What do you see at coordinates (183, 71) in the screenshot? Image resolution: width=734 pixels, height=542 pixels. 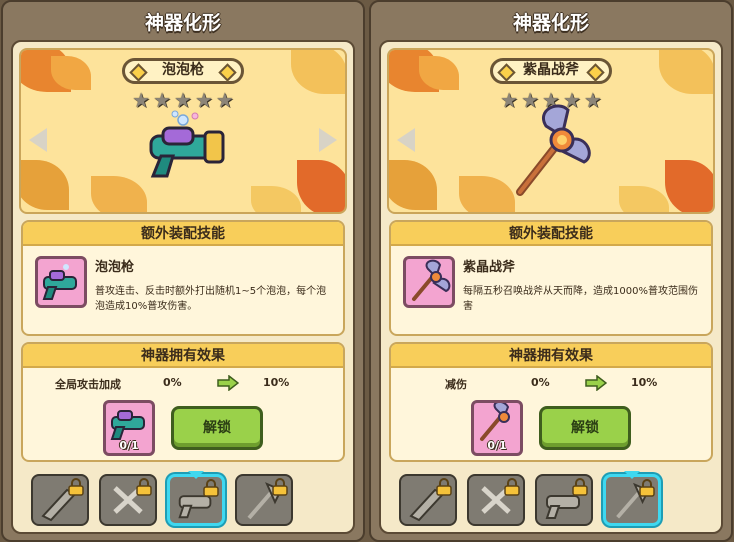 I see `weapon-name-plate: 泡泡枪` at bounding box center [183, 71].